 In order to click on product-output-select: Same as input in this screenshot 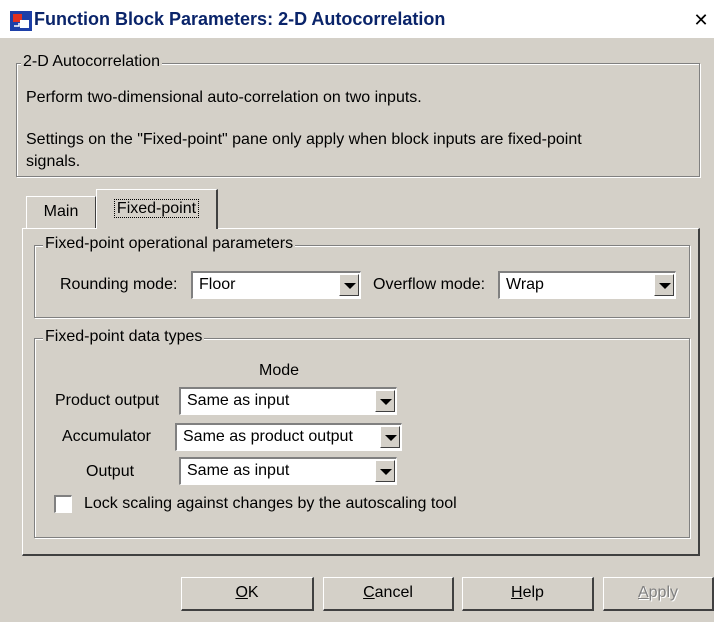, I will do `click(288, 401)`.